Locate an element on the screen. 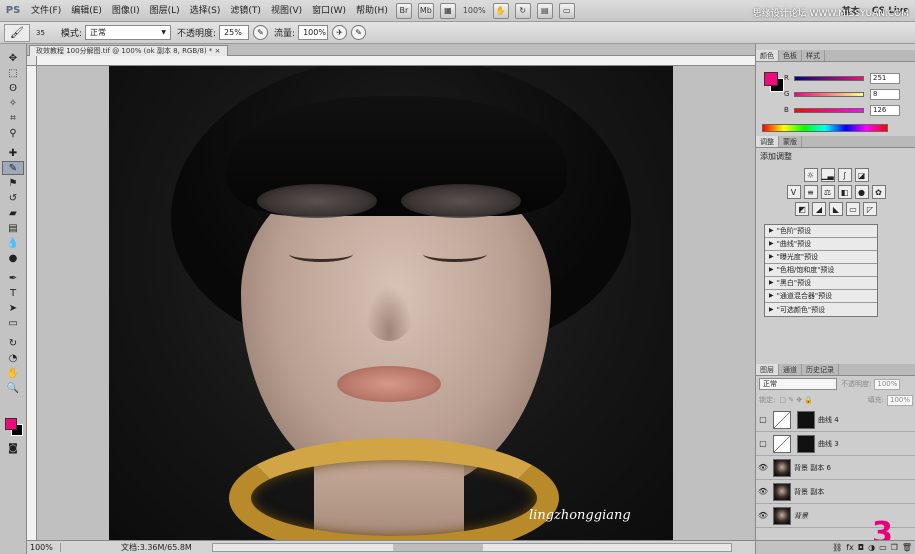 This screenshot has height=554, width=915. preset-black-white: ▶ "黑白"预设 is located at coordinates (821, 283).